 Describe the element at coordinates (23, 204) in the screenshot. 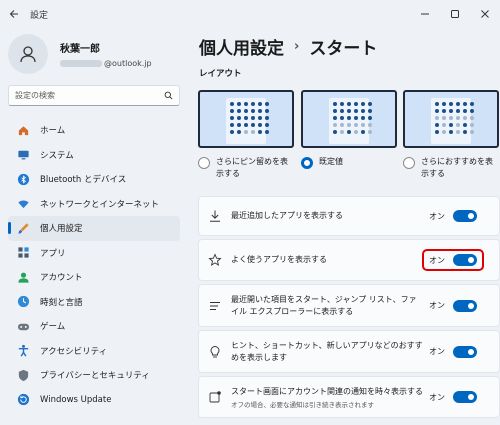

I see `wifi-icon` at that location.